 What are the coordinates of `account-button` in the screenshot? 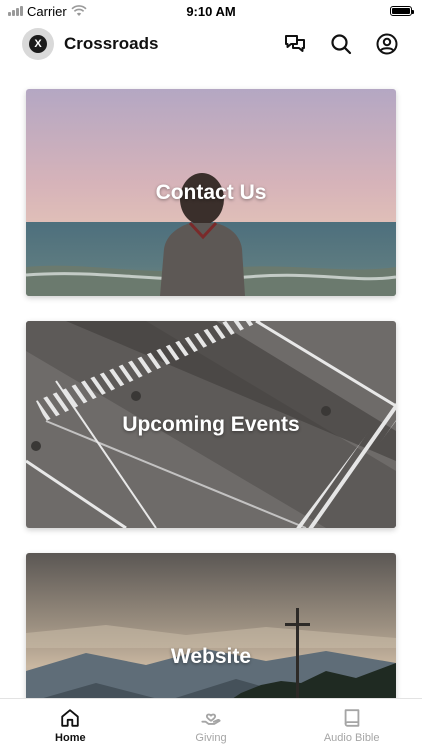 It's located at (387, 44).